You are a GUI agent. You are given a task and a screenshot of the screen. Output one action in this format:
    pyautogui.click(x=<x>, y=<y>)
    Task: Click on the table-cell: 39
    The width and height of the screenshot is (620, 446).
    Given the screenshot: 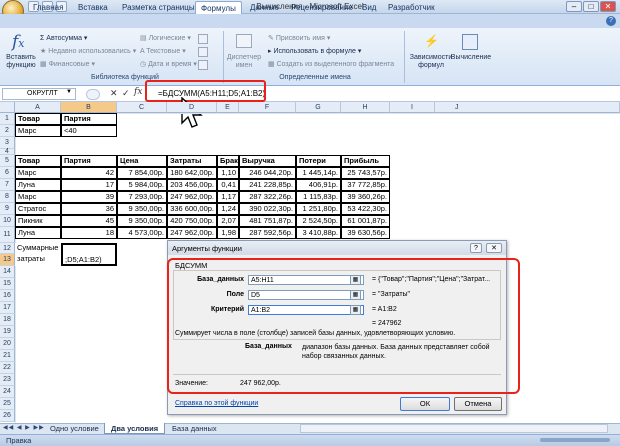 What is the action you would take?
    pyautogui.click(x=89, y=197)
    